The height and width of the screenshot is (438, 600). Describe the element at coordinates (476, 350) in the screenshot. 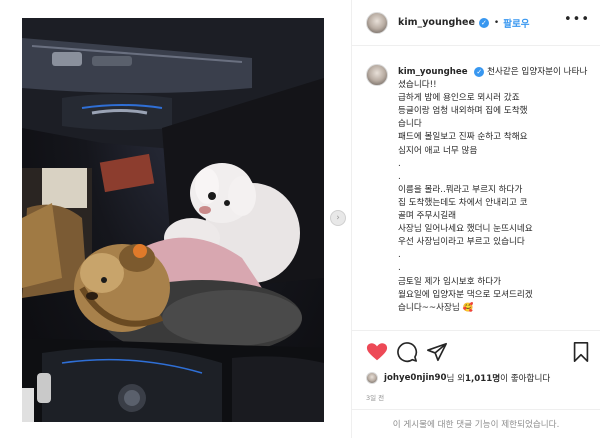

I see `action-bar` at that location.